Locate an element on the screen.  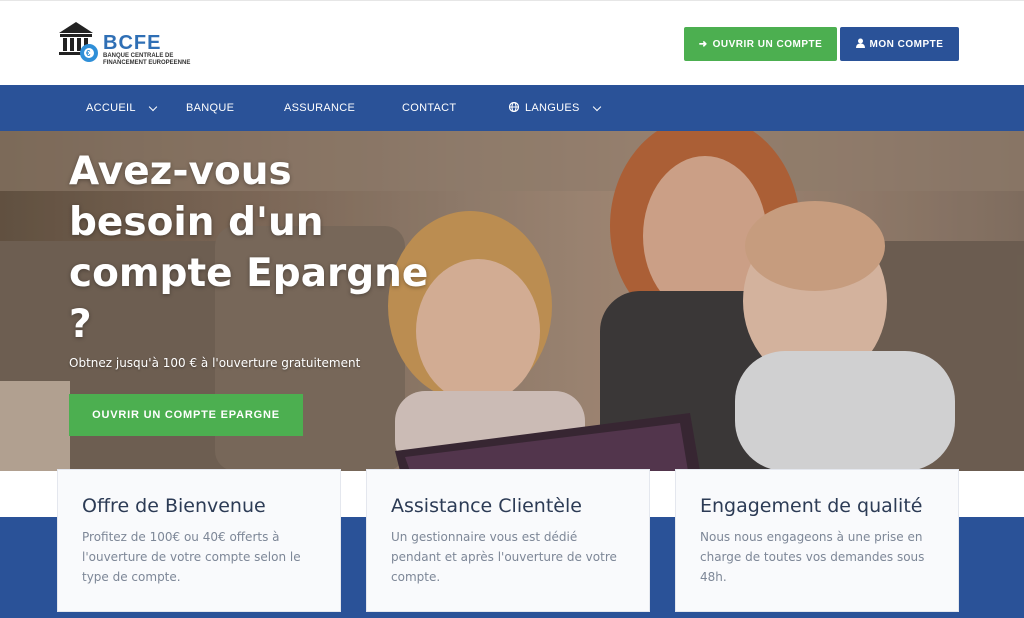
my-account-button: MON COMPTE is located at coordinates (899, 44).